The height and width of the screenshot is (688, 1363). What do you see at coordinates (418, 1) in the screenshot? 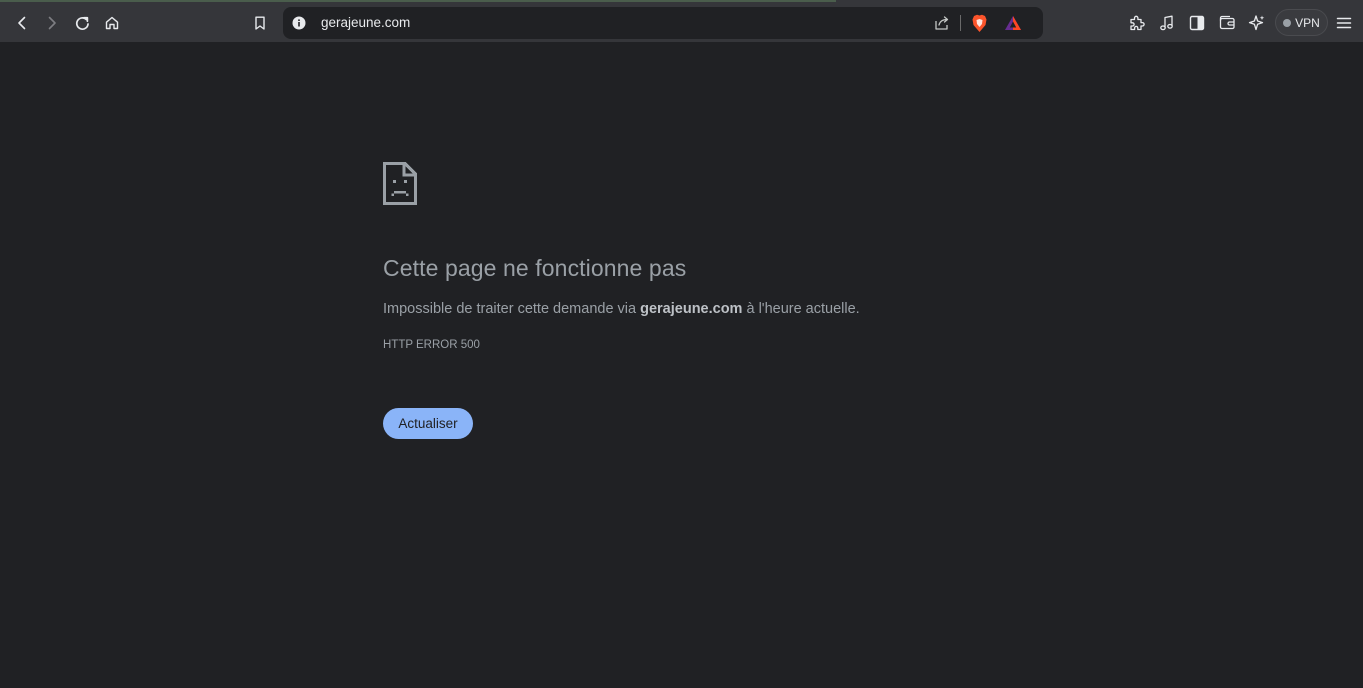
I see `page-load-progress` at bounding box center [418, 1].